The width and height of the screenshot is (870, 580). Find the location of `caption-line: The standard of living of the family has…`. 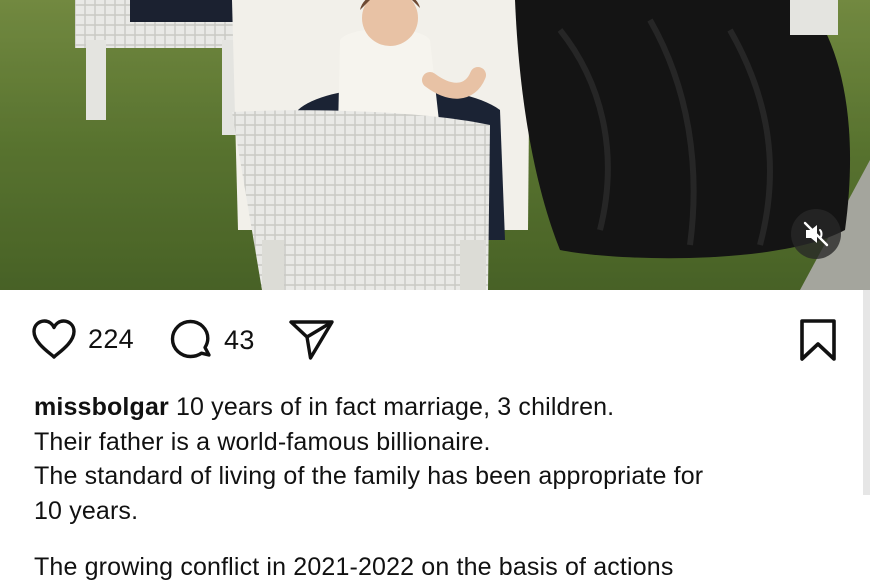

caption-line: The standard of living of the family has… is located at coordinates (369, 476).